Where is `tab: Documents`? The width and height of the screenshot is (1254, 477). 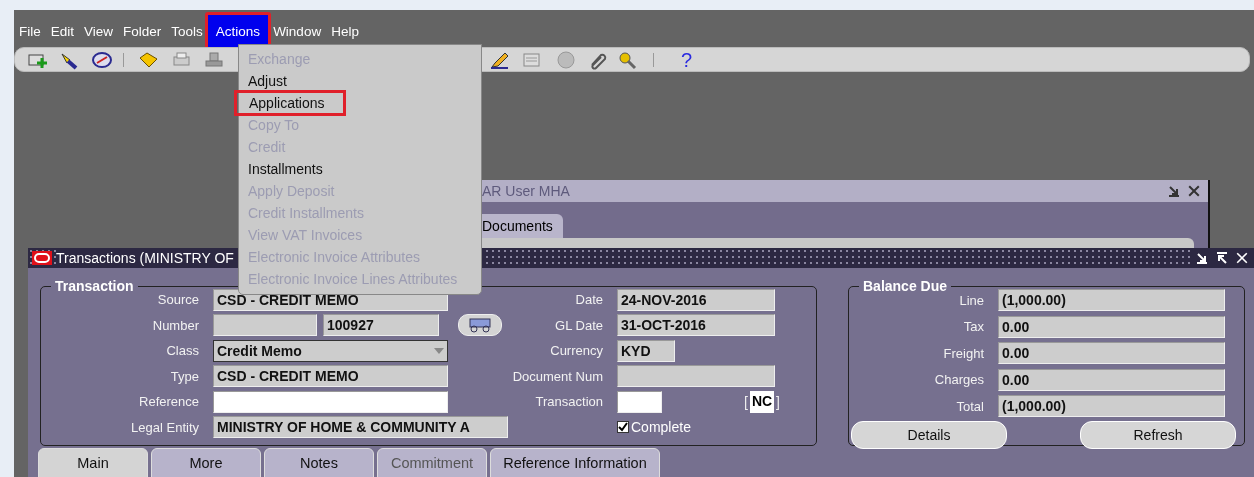 tab: Documents is located at coordinates (522, 226).